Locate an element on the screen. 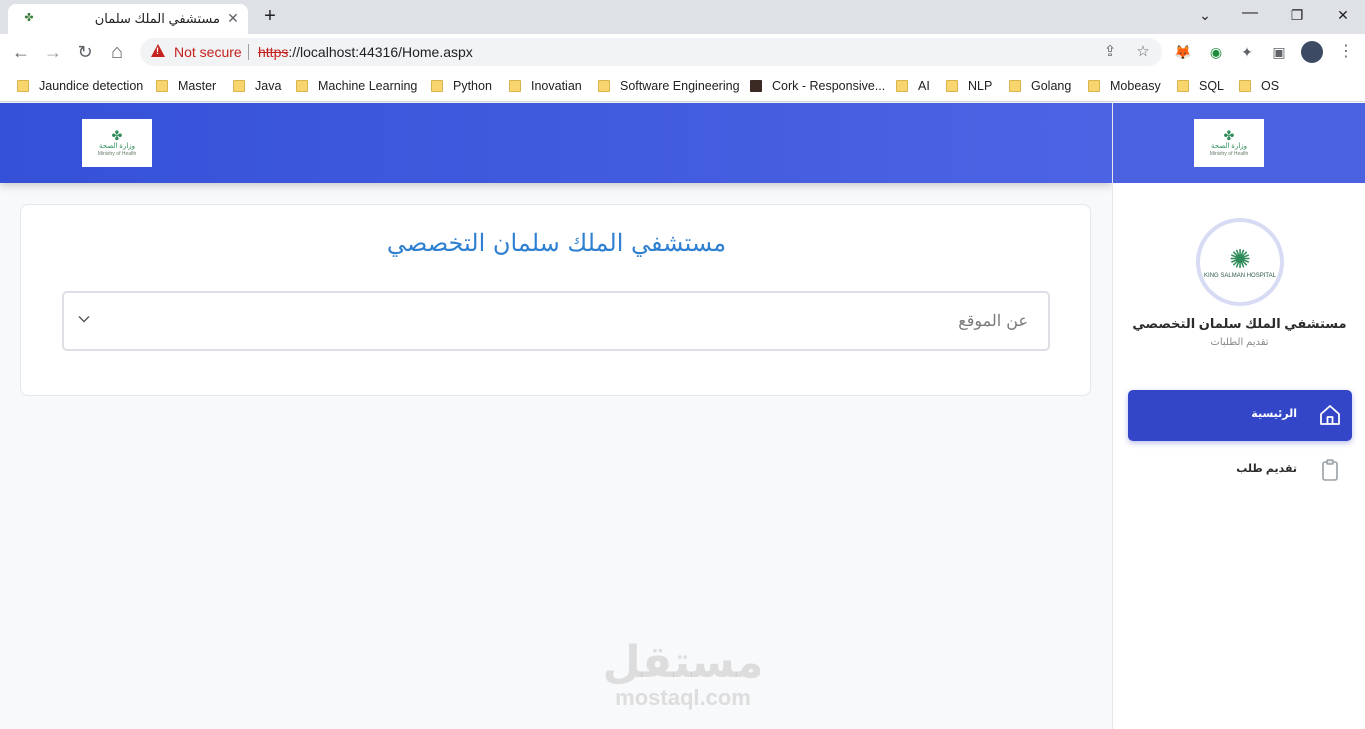  url-text: https://localhost:44316/Home.aspx is located at coordinates (365, 52).